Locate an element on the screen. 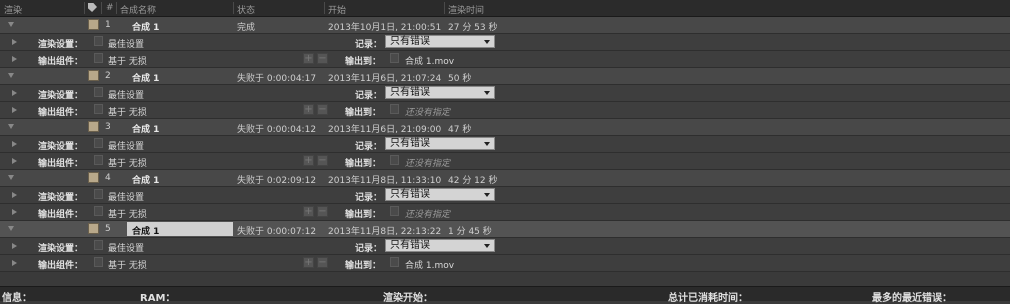 Image resolution: width=1010 pixels, height=304 pixels. item-number: 5 is located at coordinates (108, 229).